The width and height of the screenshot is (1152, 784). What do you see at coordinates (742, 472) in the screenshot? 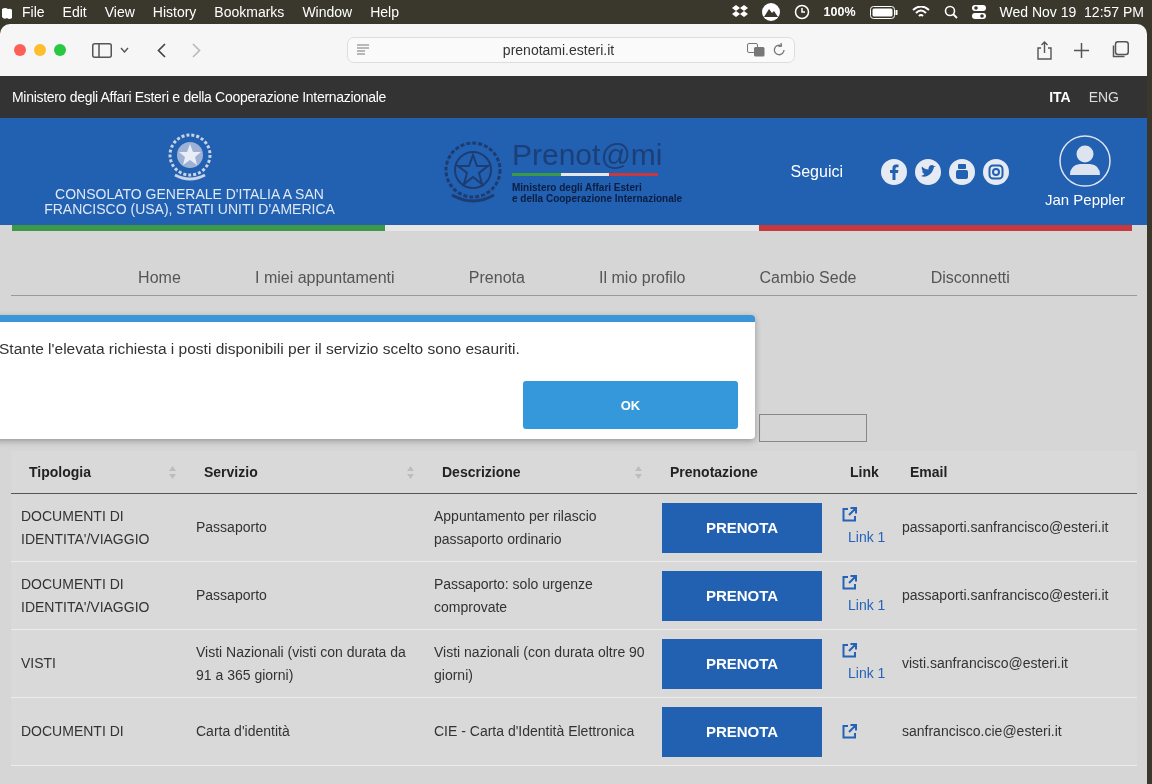
I see `column-header: Prenotazione` at bounding box center [742, 472].